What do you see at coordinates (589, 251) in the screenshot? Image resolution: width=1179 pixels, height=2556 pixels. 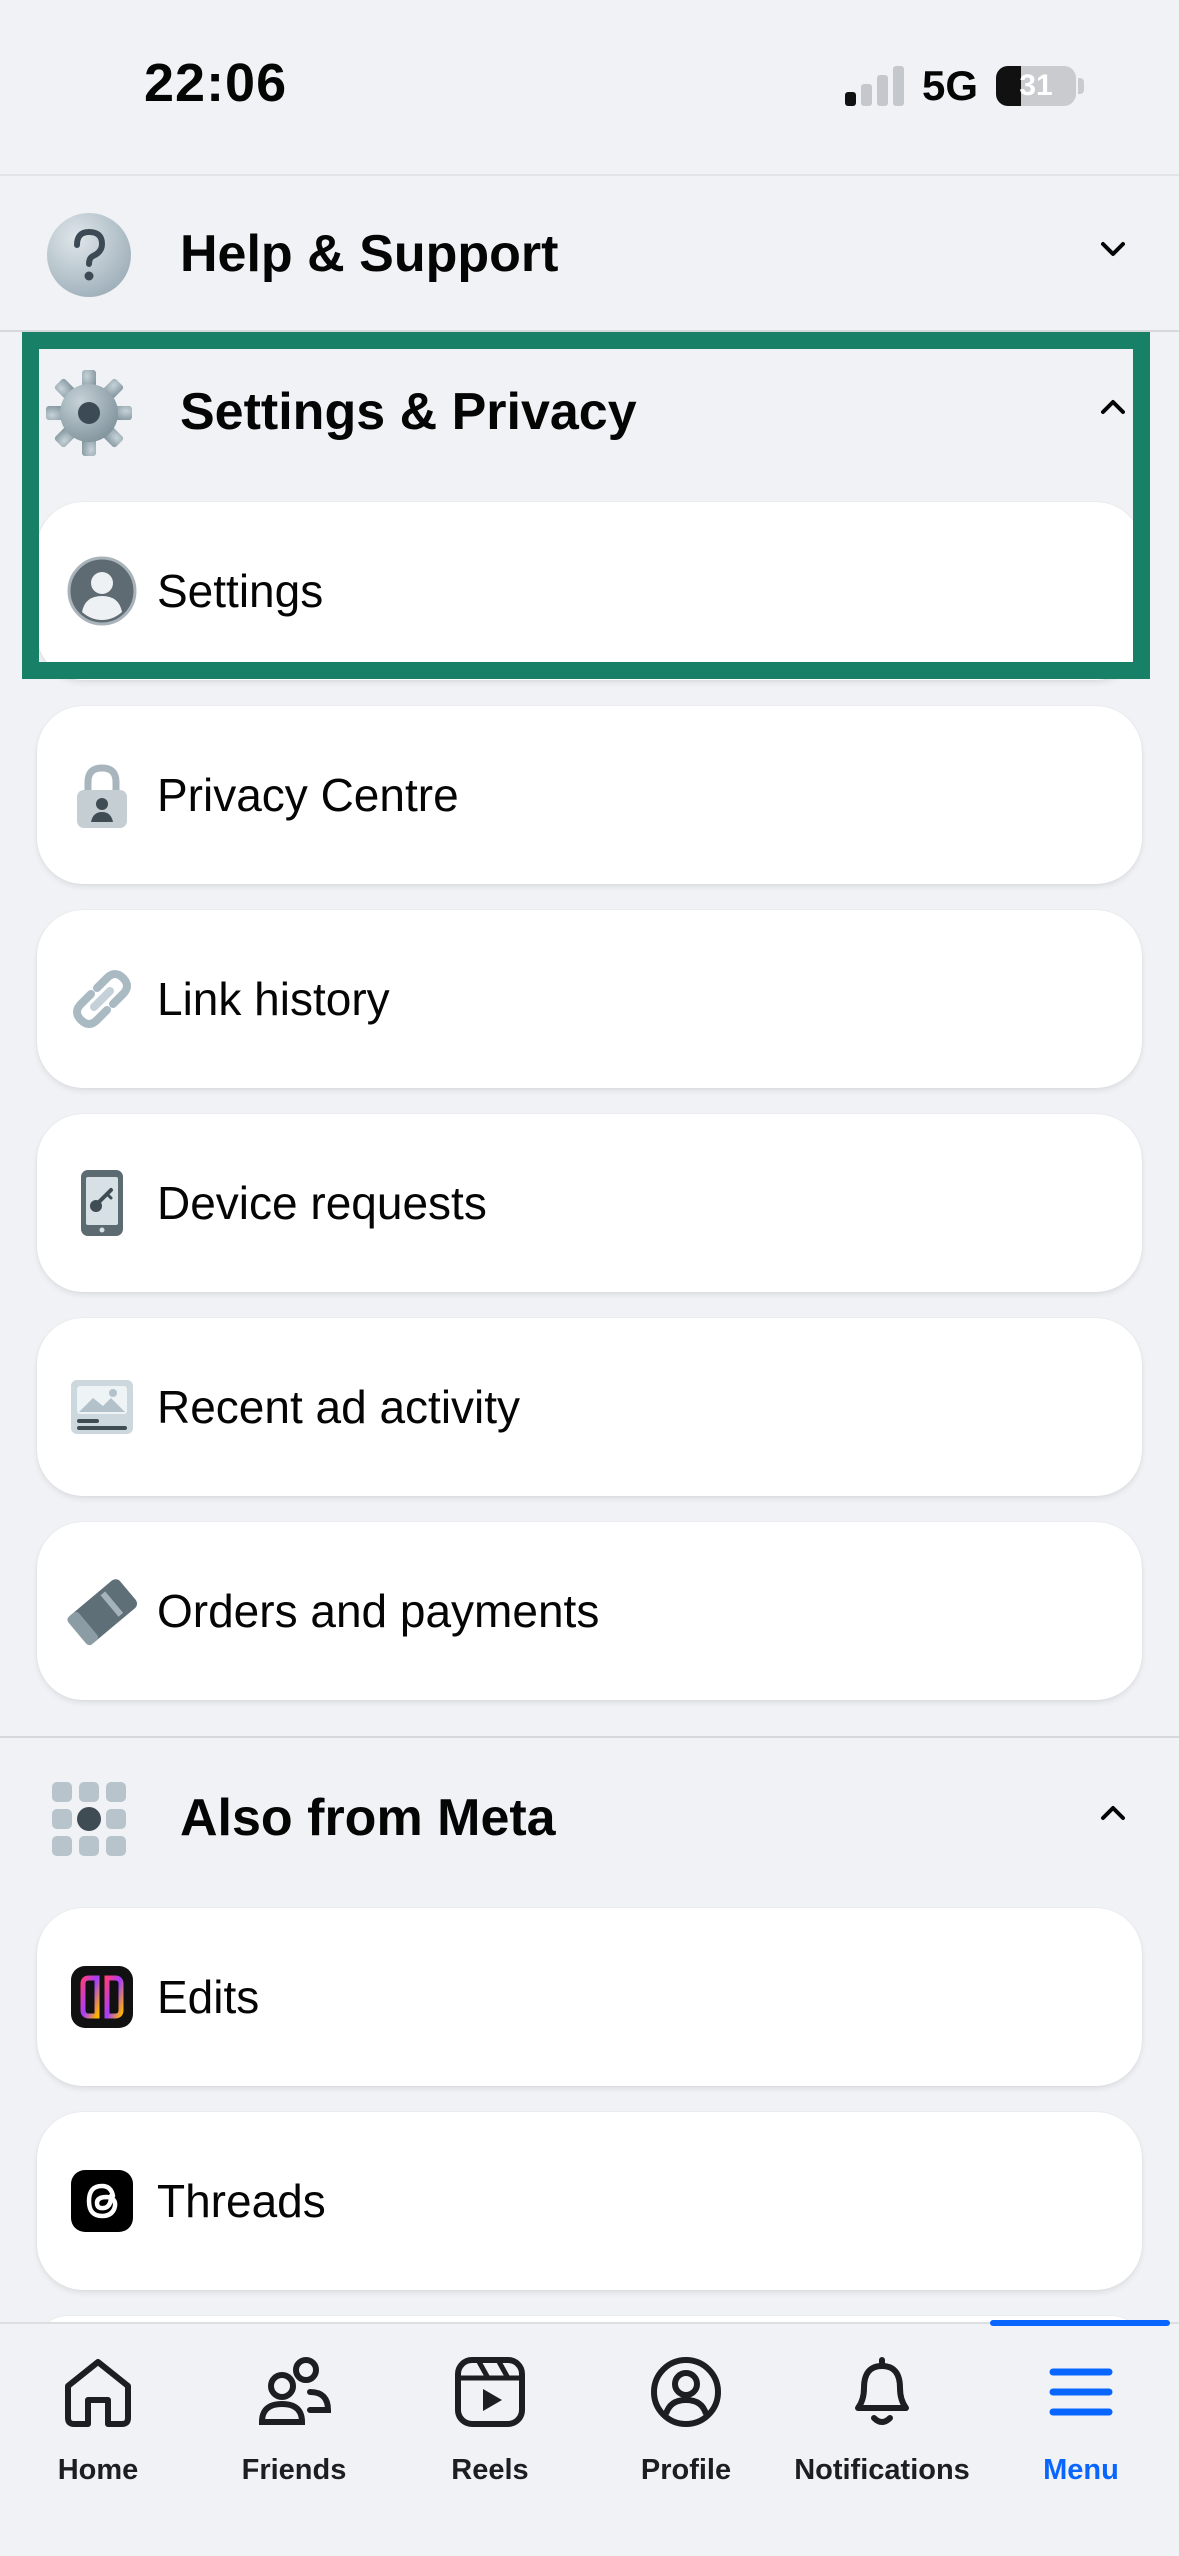 I see `help-support-section: Help & Support` at bounding box center [589, 251].